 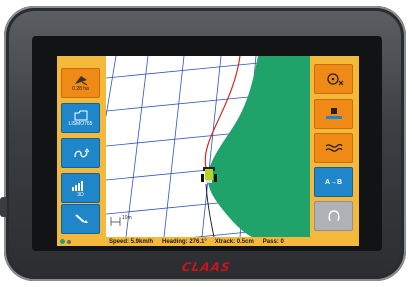 I want to click on headland-turn-icon, so click(x=81, y=153).